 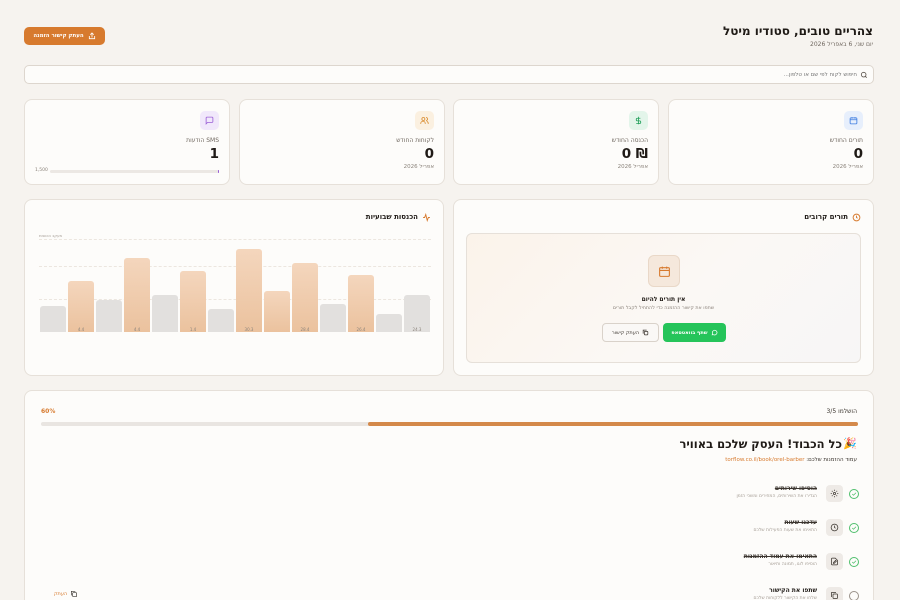 What do you see at coordinates (209, 120) in the screenshot?
I see `message-icon` at bounding box center [209, 120].